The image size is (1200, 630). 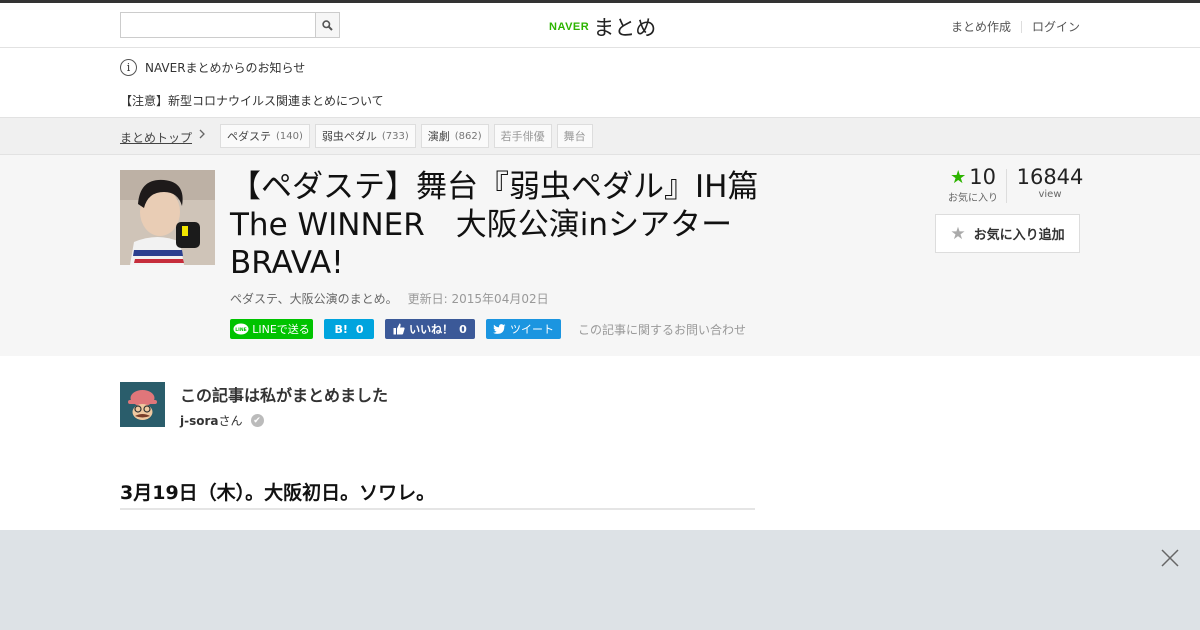 I want to click on views-count: 16844, so click(x=1050, y=177).